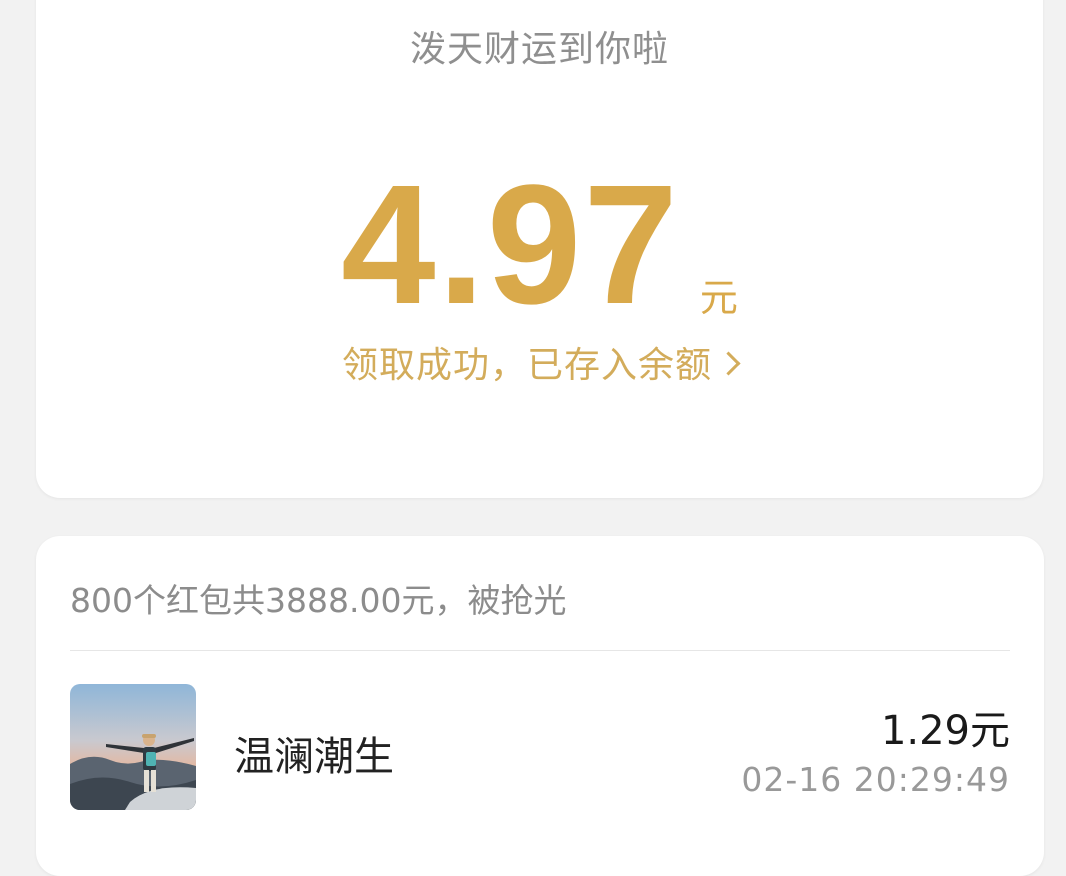  What do you see at coordinates (875, 779) in the screenshot?
I see `record-time: 02-16 20:29:49` at bounding box center [875, 779].